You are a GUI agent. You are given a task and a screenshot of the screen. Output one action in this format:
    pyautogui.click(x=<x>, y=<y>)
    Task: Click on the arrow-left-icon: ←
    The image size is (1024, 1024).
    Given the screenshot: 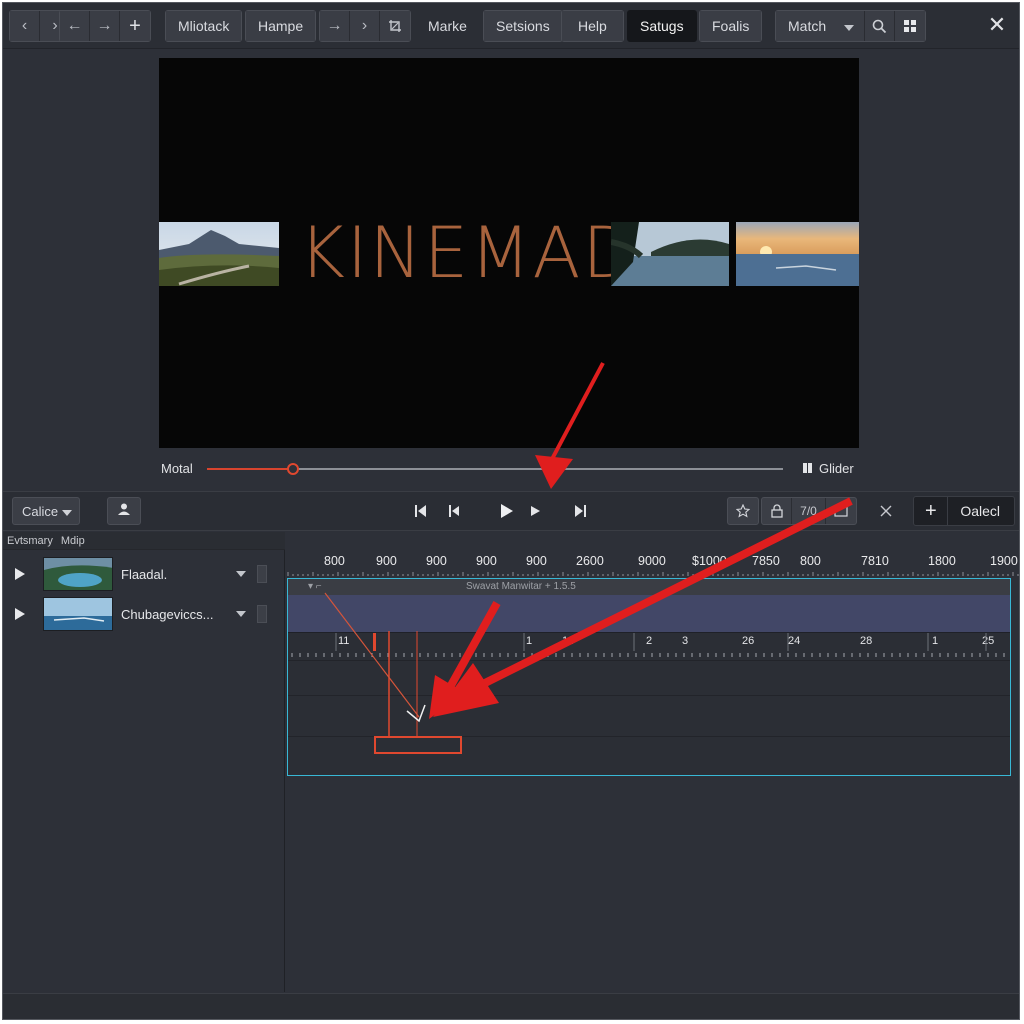 What is the action you would take?
    pyautogui.click(x=75, y=26)
    